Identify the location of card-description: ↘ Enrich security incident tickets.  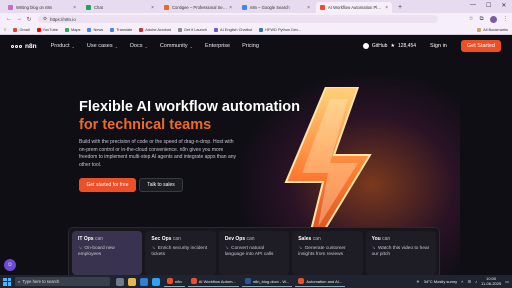
(179, 251).